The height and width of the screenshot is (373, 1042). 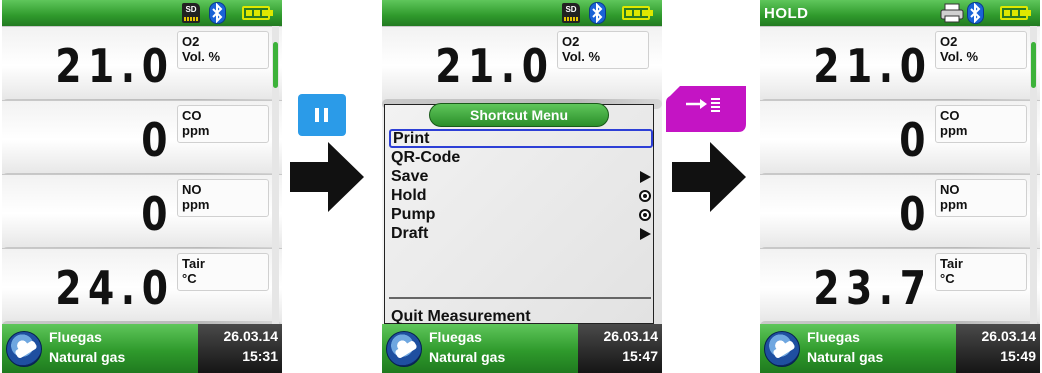 What do you see at coordinates (192, 115) in the screenshot?
I see `param-name: CO` at bounding box center [192, 115].